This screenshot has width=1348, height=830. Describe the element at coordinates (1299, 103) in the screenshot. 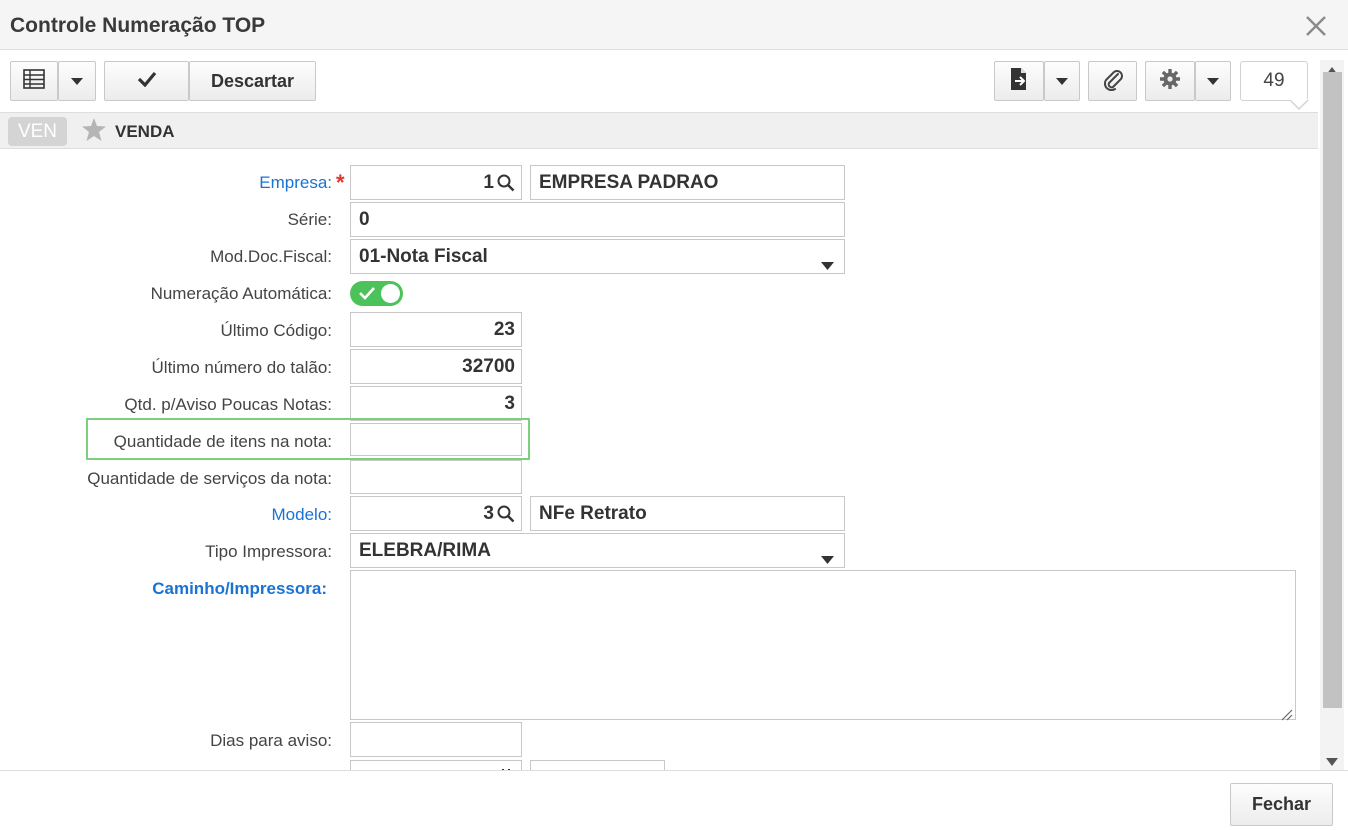

I see `record-count-tail-fill` at that location.